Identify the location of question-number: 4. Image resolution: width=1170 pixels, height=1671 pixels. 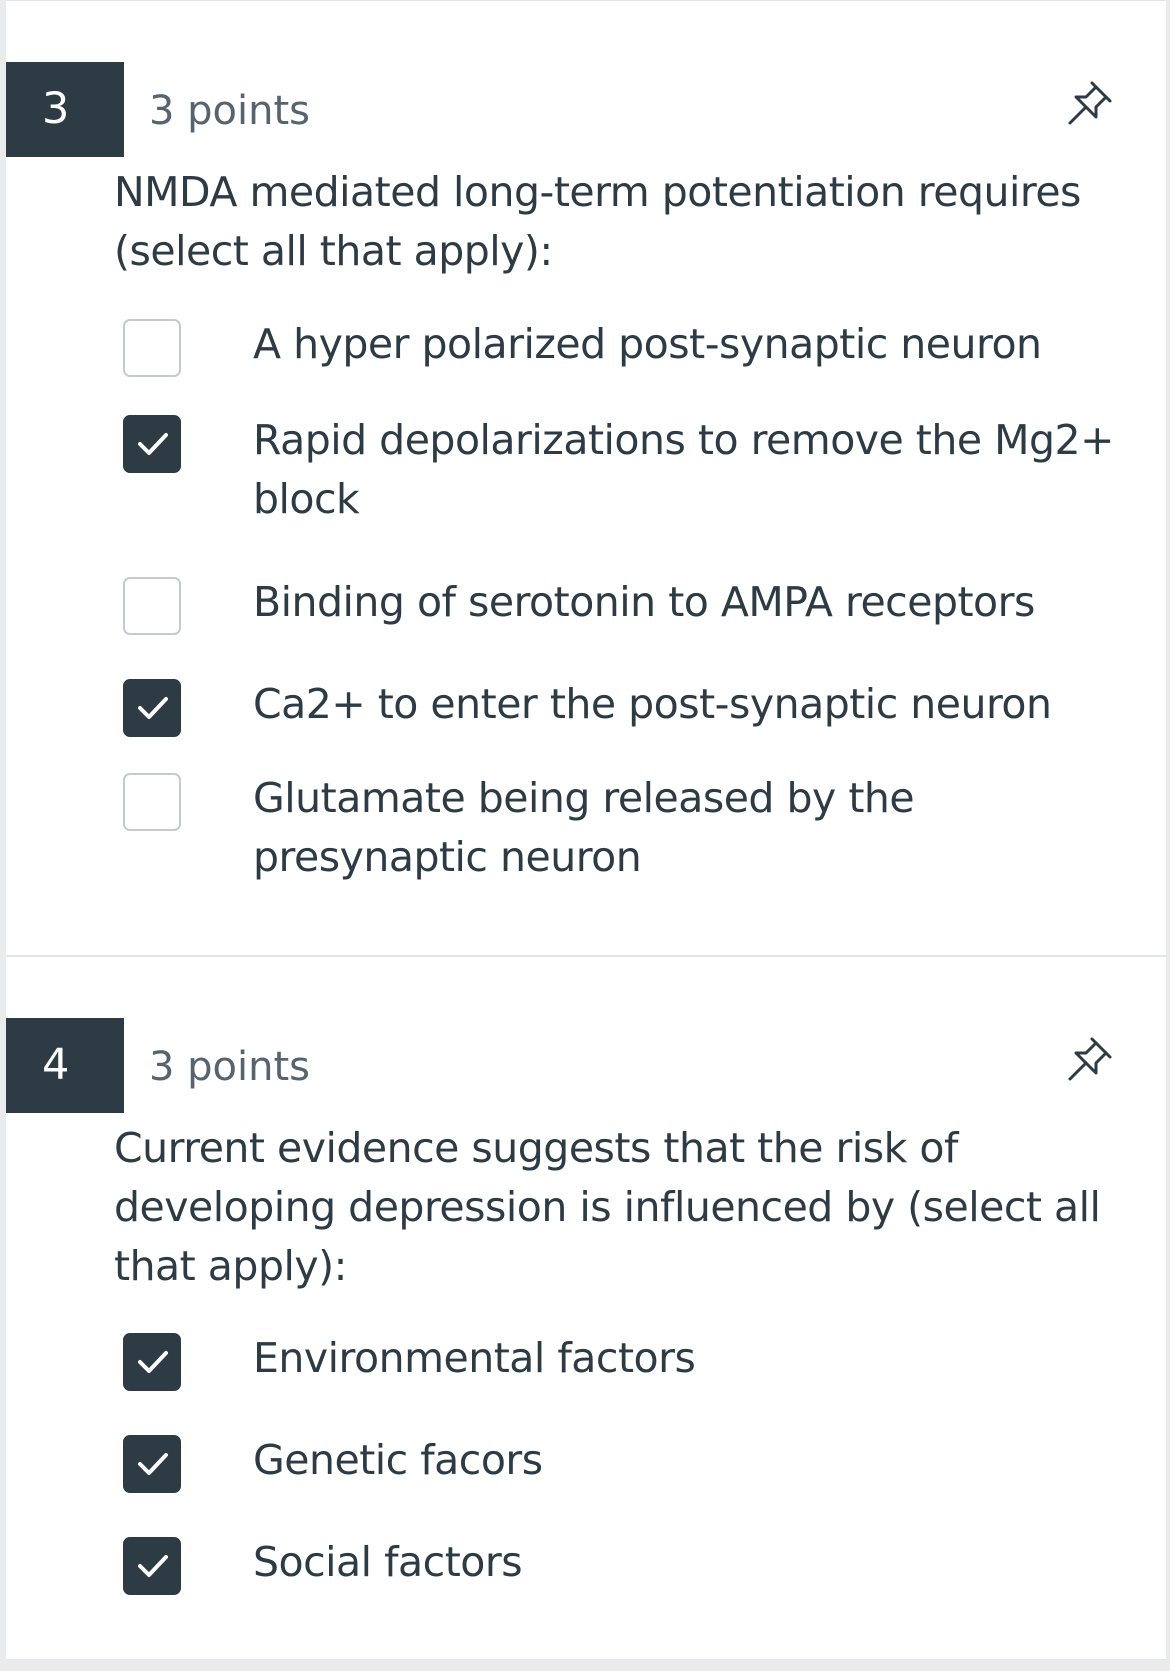
(65, 1065).